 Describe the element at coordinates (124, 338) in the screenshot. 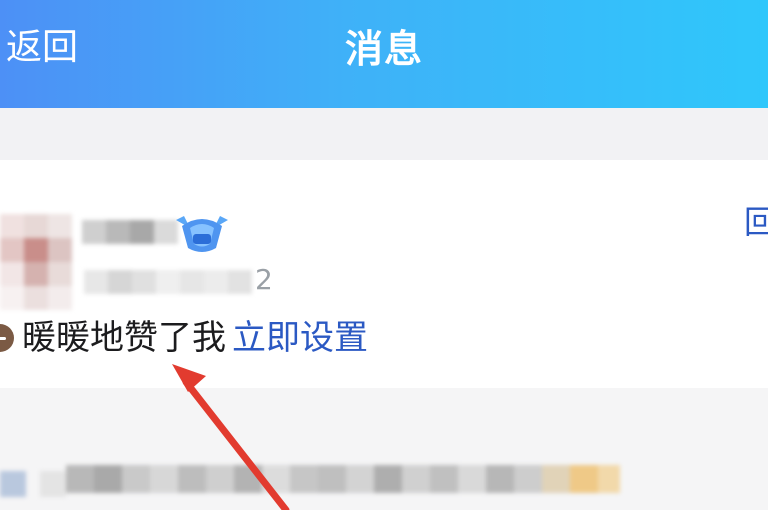

I see `notice-text: 暖暖地赞了我` at that location.